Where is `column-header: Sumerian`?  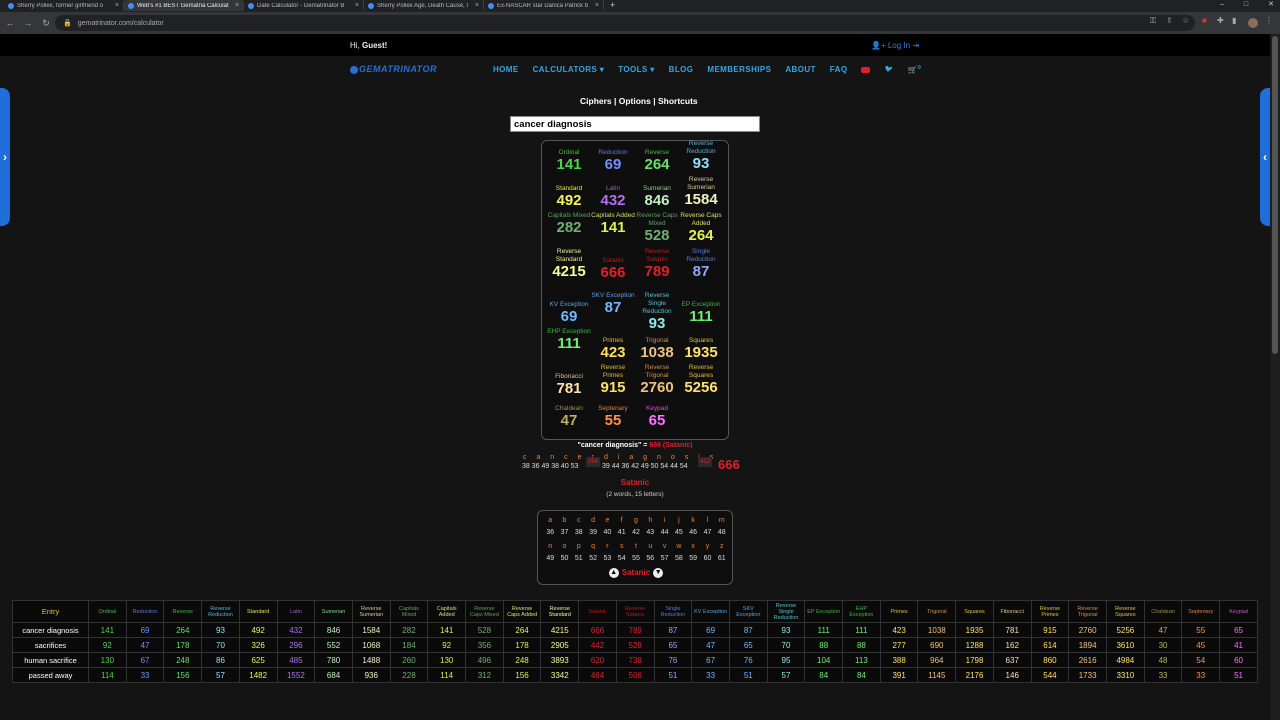 column-header: Sumerian is located at coordinates (333, 611).